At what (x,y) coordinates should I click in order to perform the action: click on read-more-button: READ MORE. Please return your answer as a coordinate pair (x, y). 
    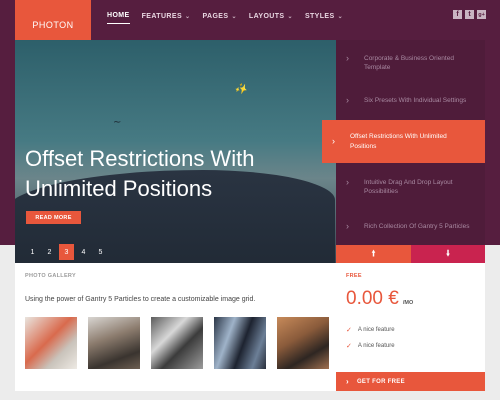
    Looking at the image, I should click on (53, 217).